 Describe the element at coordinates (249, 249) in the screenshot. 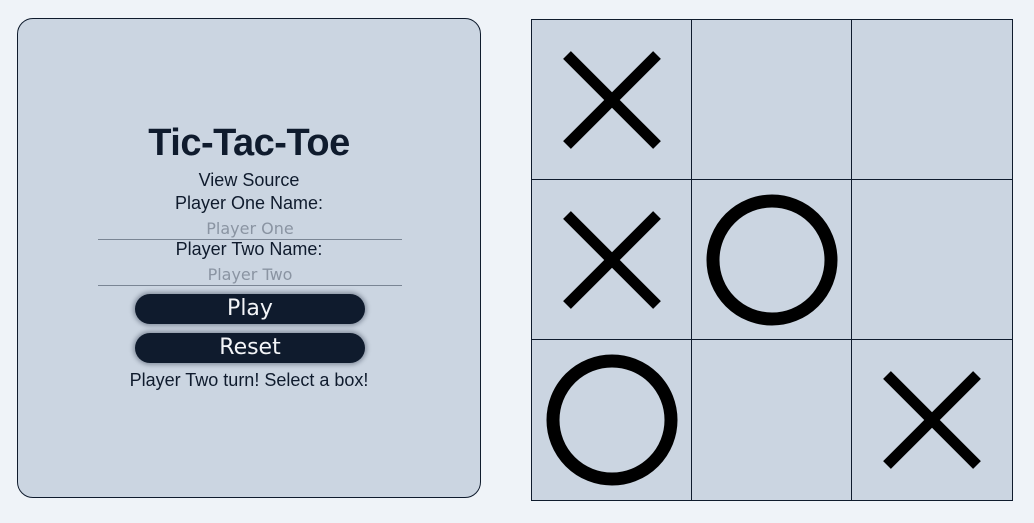

I see `player-two-label: Player Two Name:` at that location.